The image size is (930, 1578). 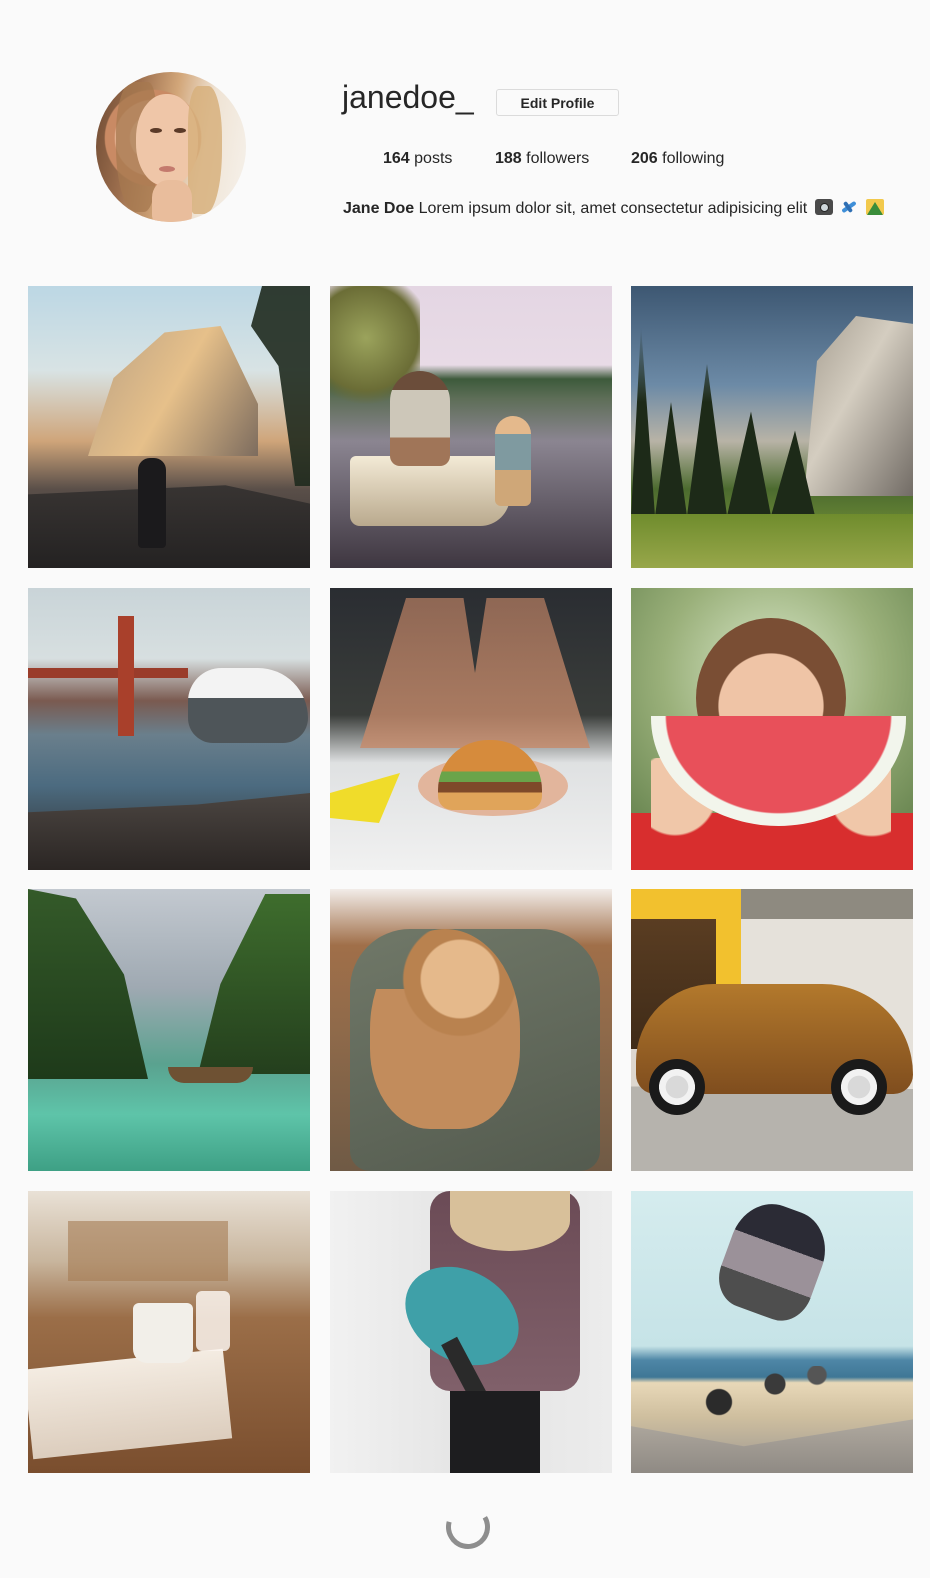 I want to click on airborne-skater, so click(x=773, y=1261).